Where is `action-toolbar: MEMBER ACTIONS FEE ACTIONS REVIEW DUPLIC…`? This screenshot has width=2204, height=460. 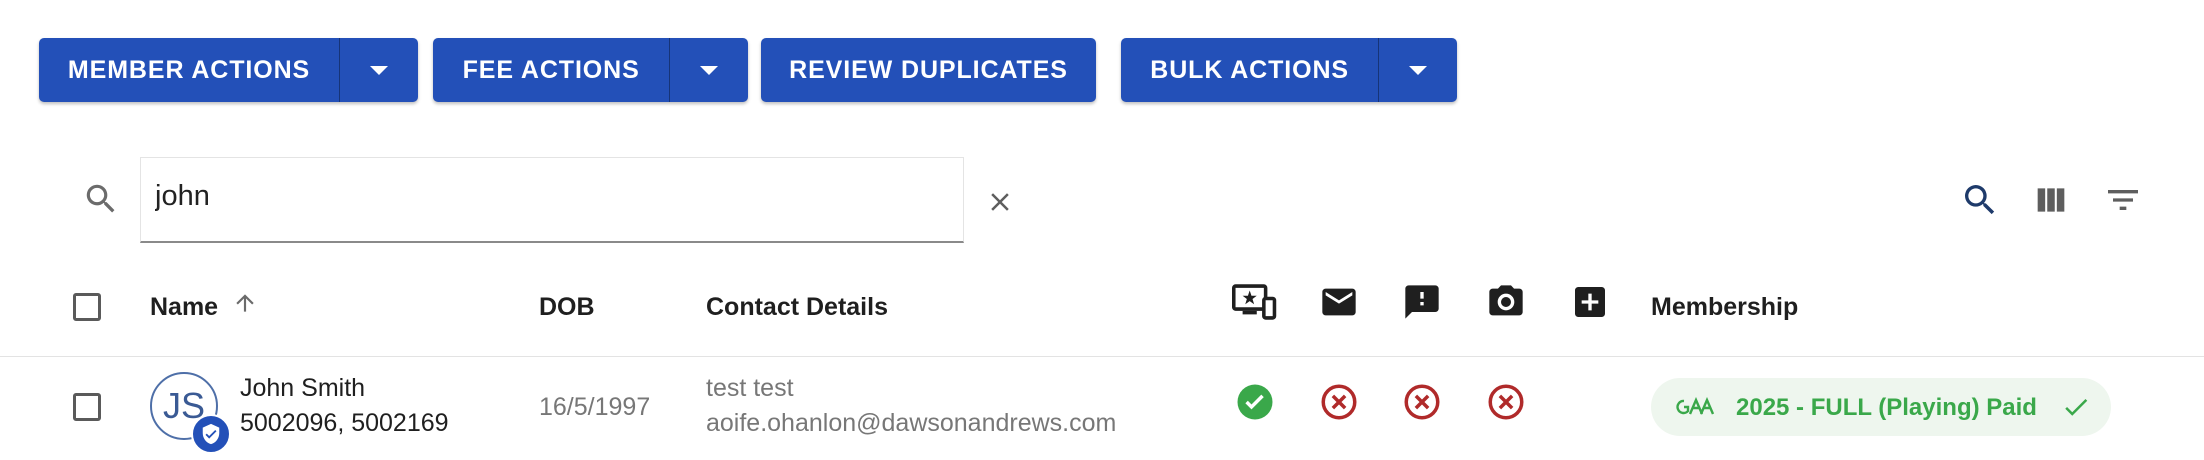
action-toolbar: MEMBER ACTIONS FEE ACTIONS REVIEW DUPLIC… is located at coordinates (1109, 70).